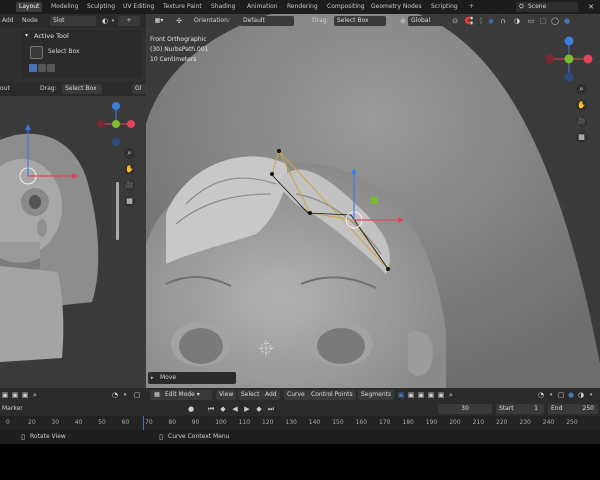 The width and height of the screenshot is (600, 480). What do you see at coordinates (469, 21) in the screenshot?
I see `snap-icon: 🧲` at bounding box center [469, 21].